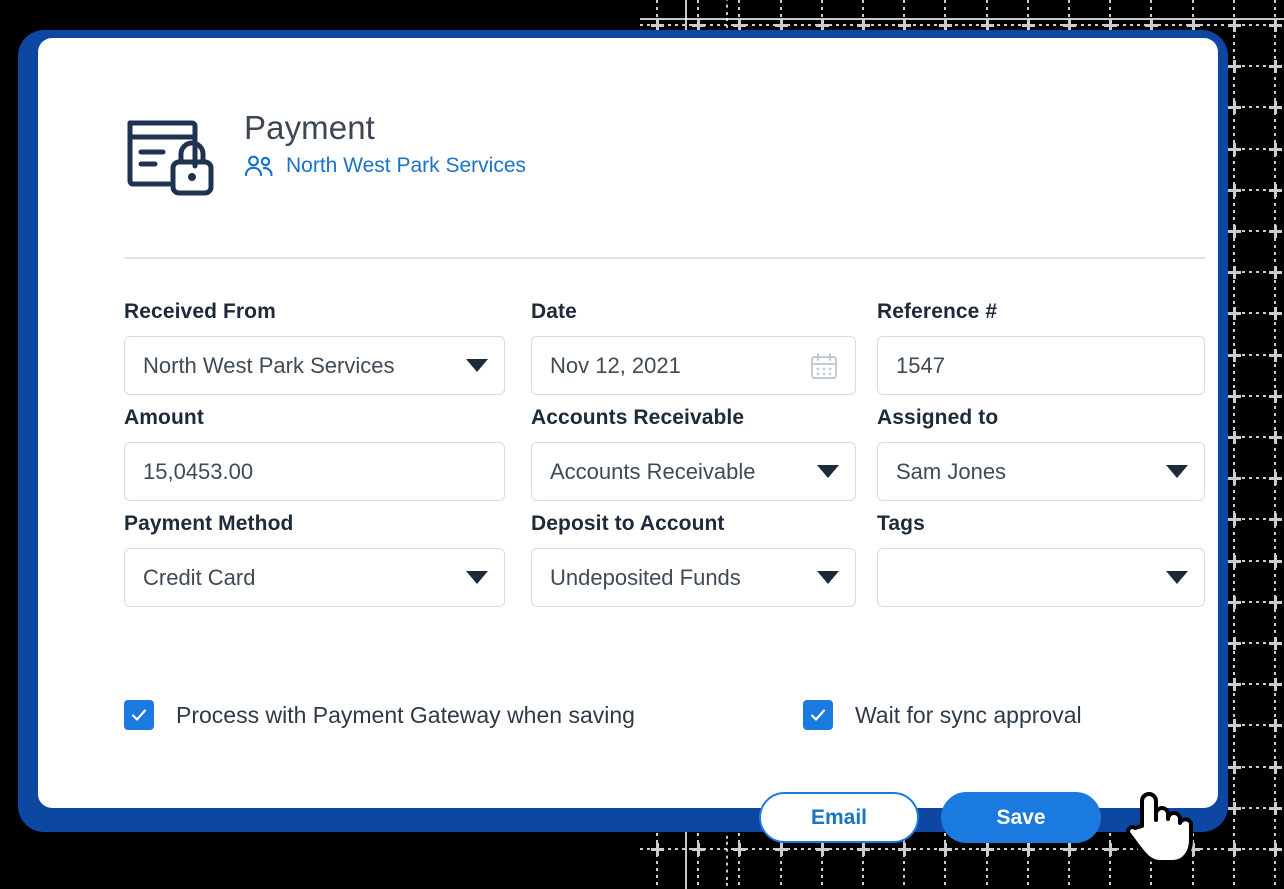 This screenshot has width=1284, height=889. Describe the element at coordinates (200, 311) in the screenshot. I see `field-label: Received From` at that location.